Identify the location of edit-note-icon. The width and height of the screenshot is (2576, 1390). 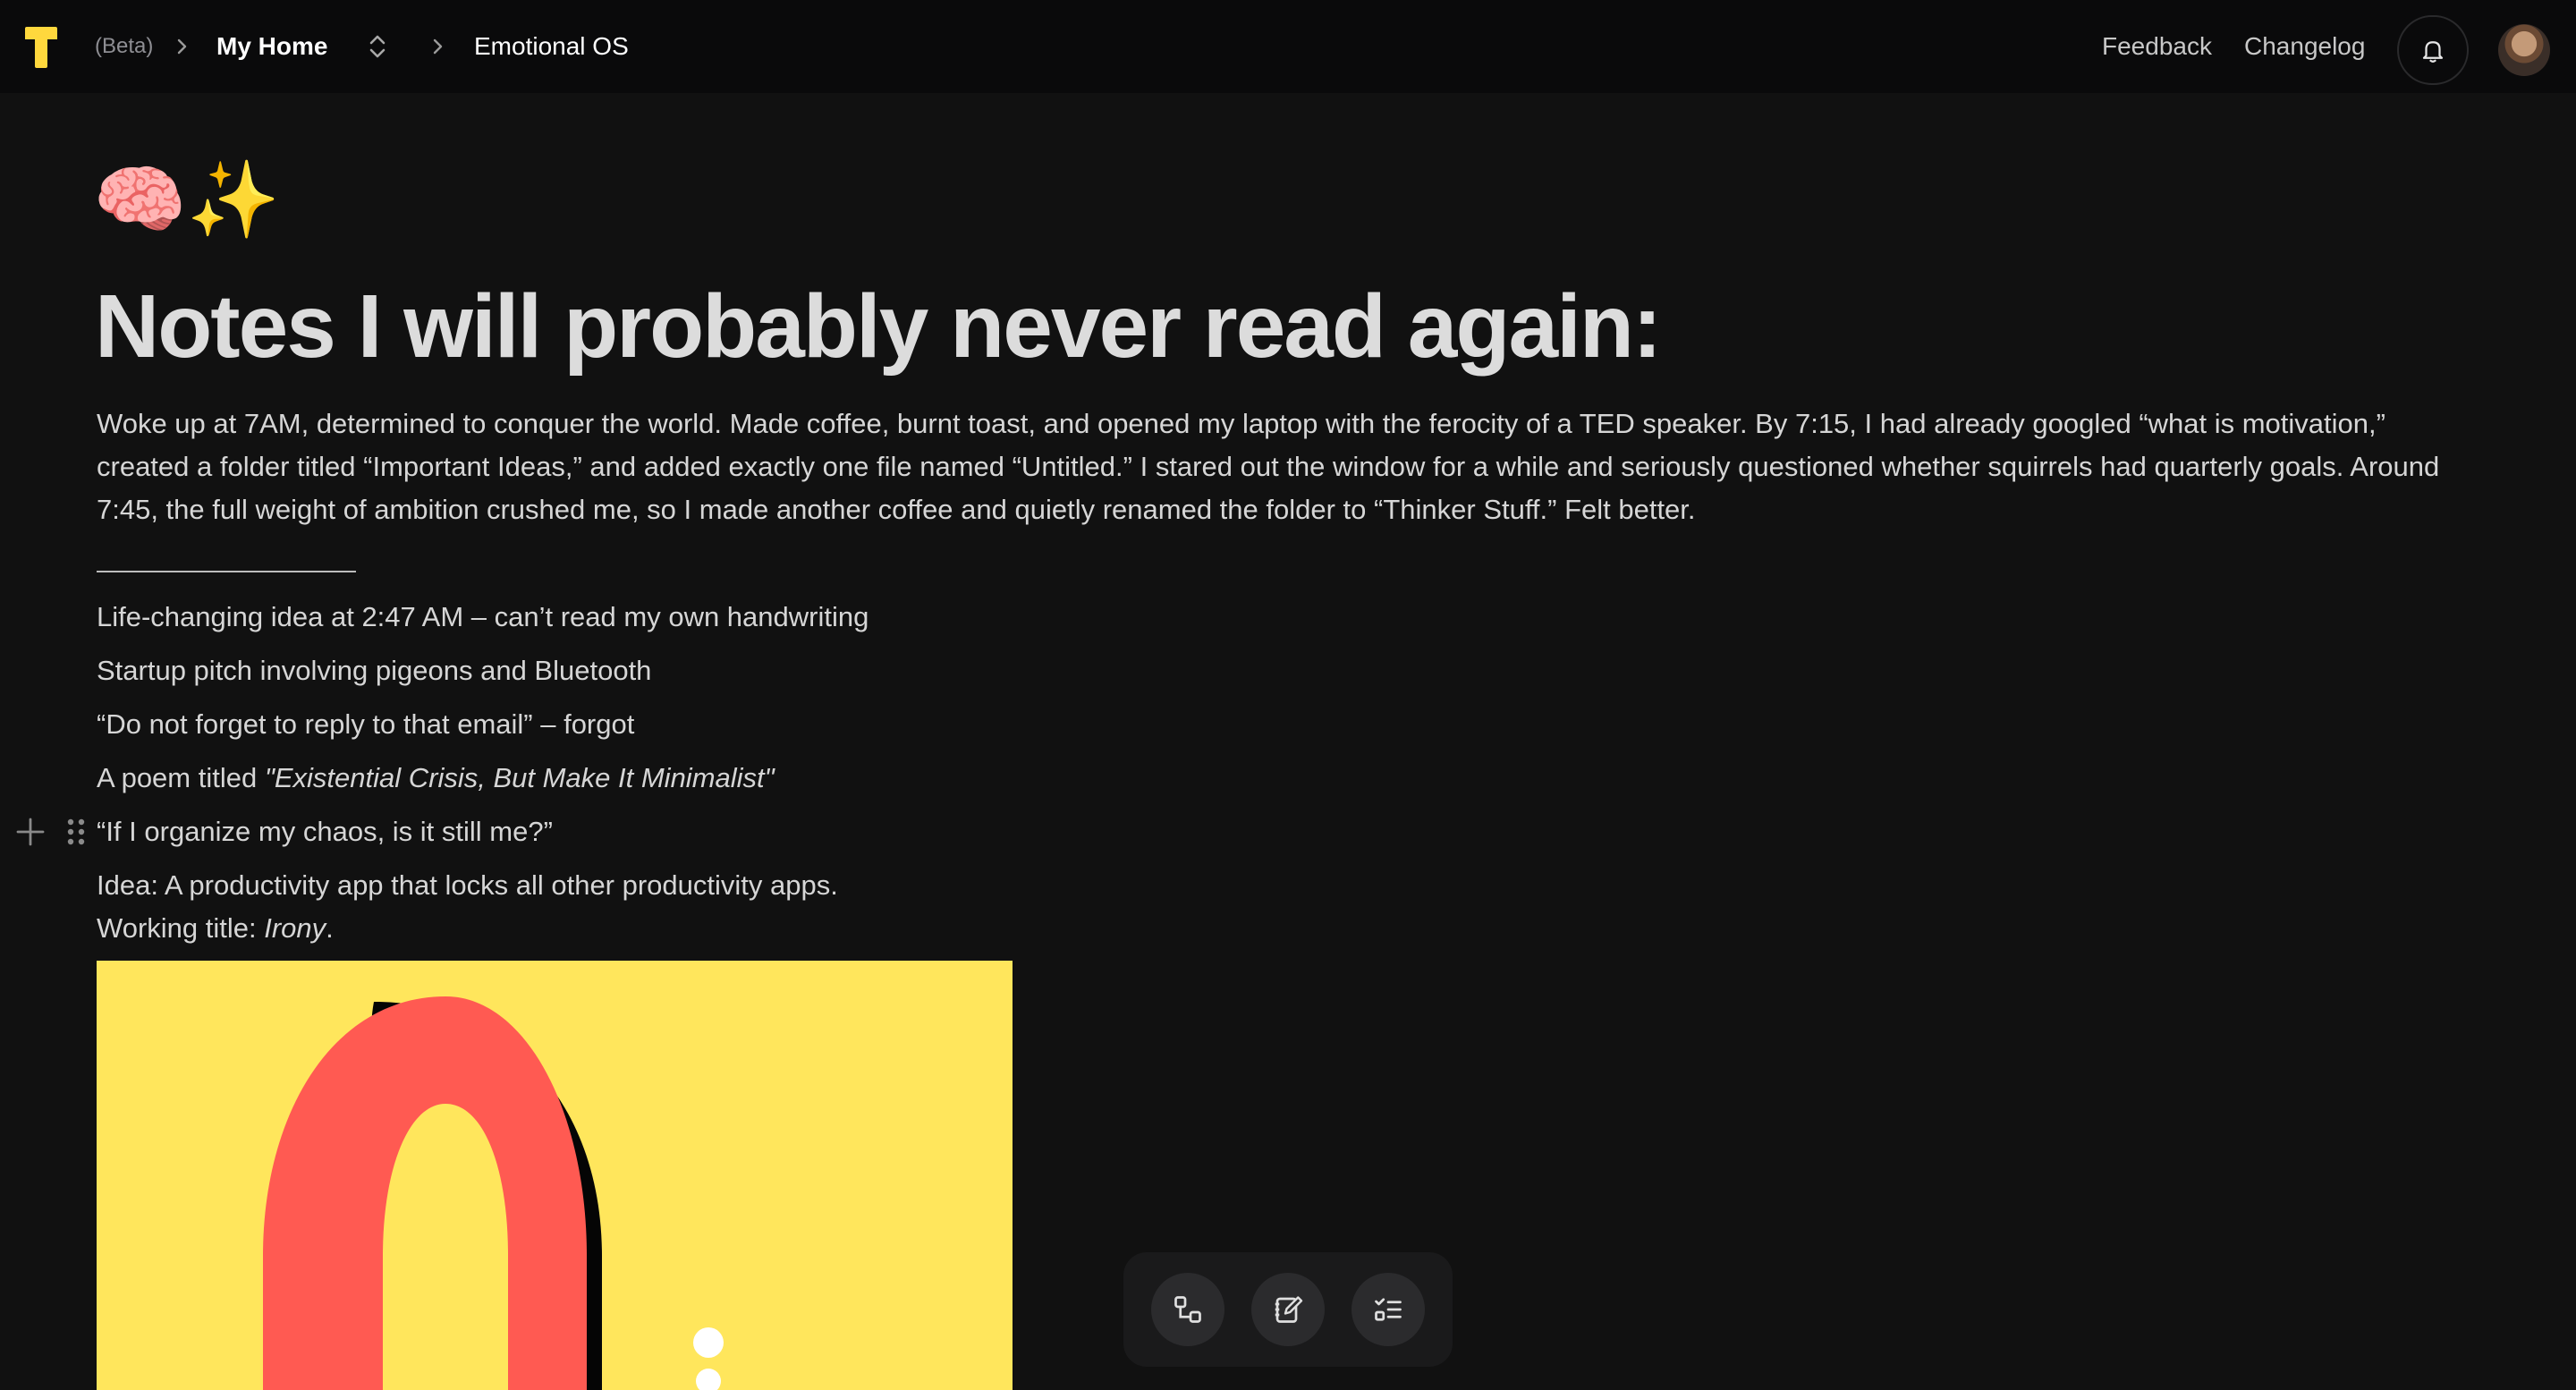
(1289, 1309).